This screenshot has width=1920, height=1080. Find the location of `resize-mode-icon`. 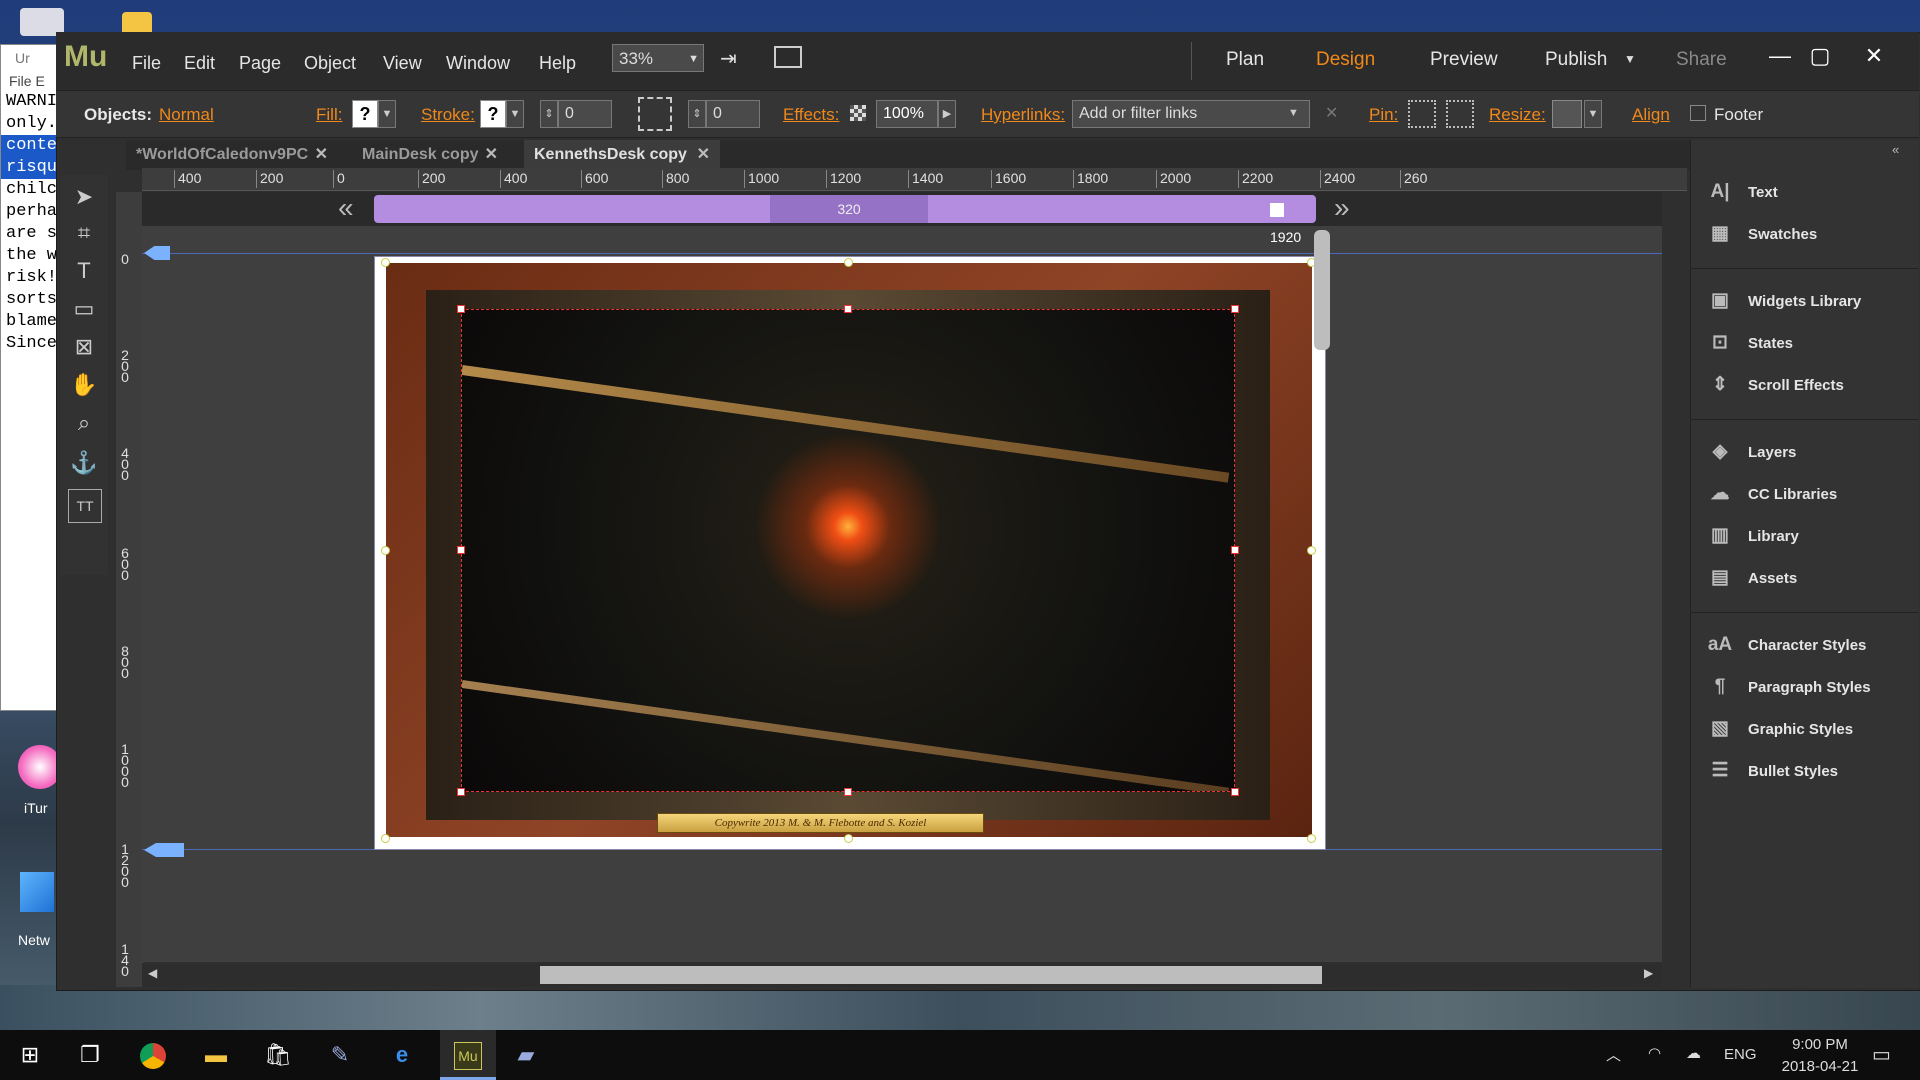

resize-mode-icon is located at coordinates (1567, 114).